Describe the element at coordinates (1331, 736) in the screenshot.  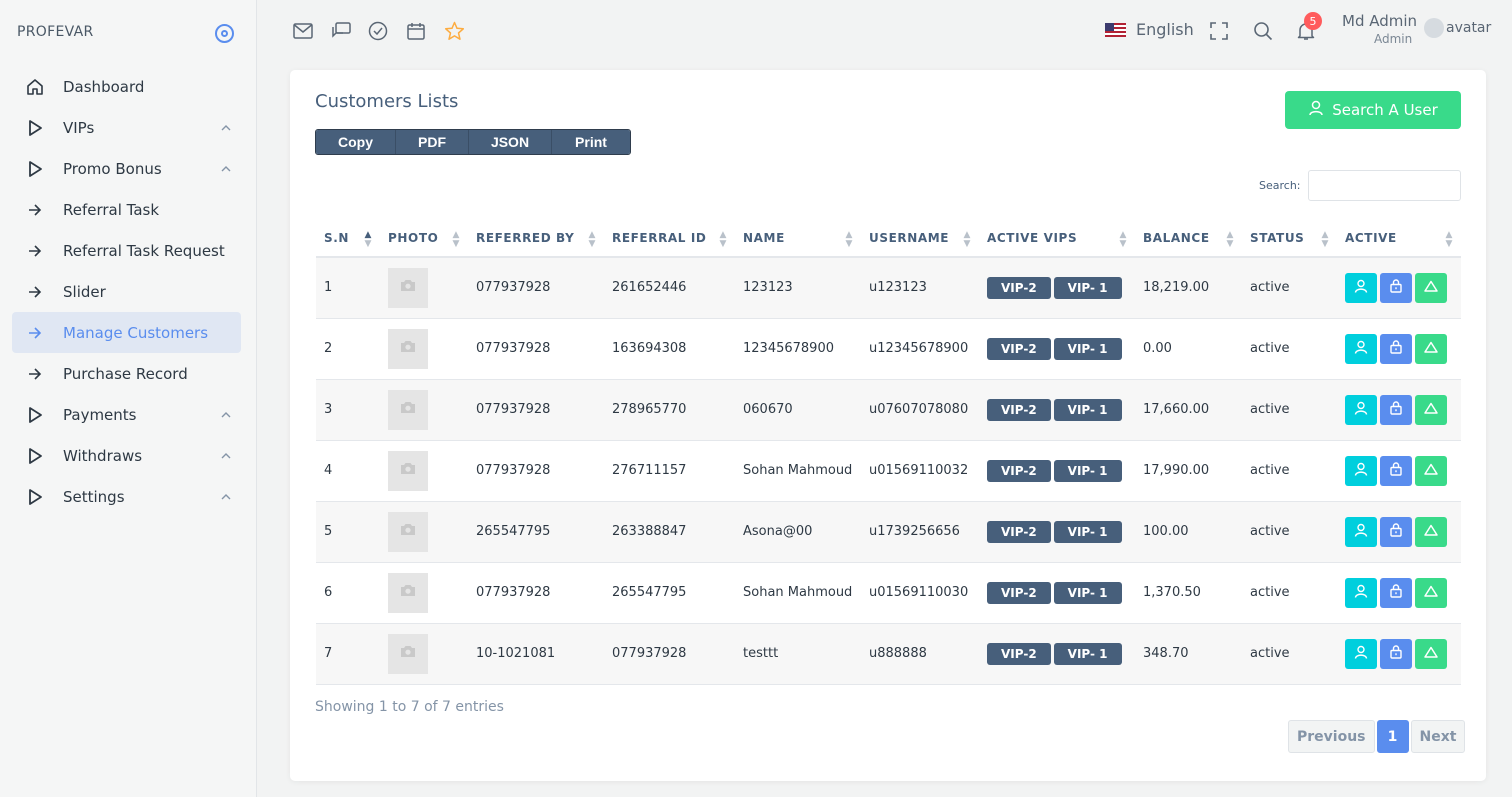
I see `previous-page-button: Previous` at that location.